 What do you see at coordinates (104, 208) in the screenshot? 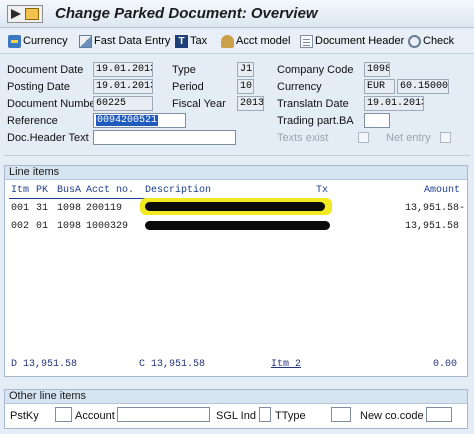
I see `row-acct-no: 200119` at bounding box center [104, 208].